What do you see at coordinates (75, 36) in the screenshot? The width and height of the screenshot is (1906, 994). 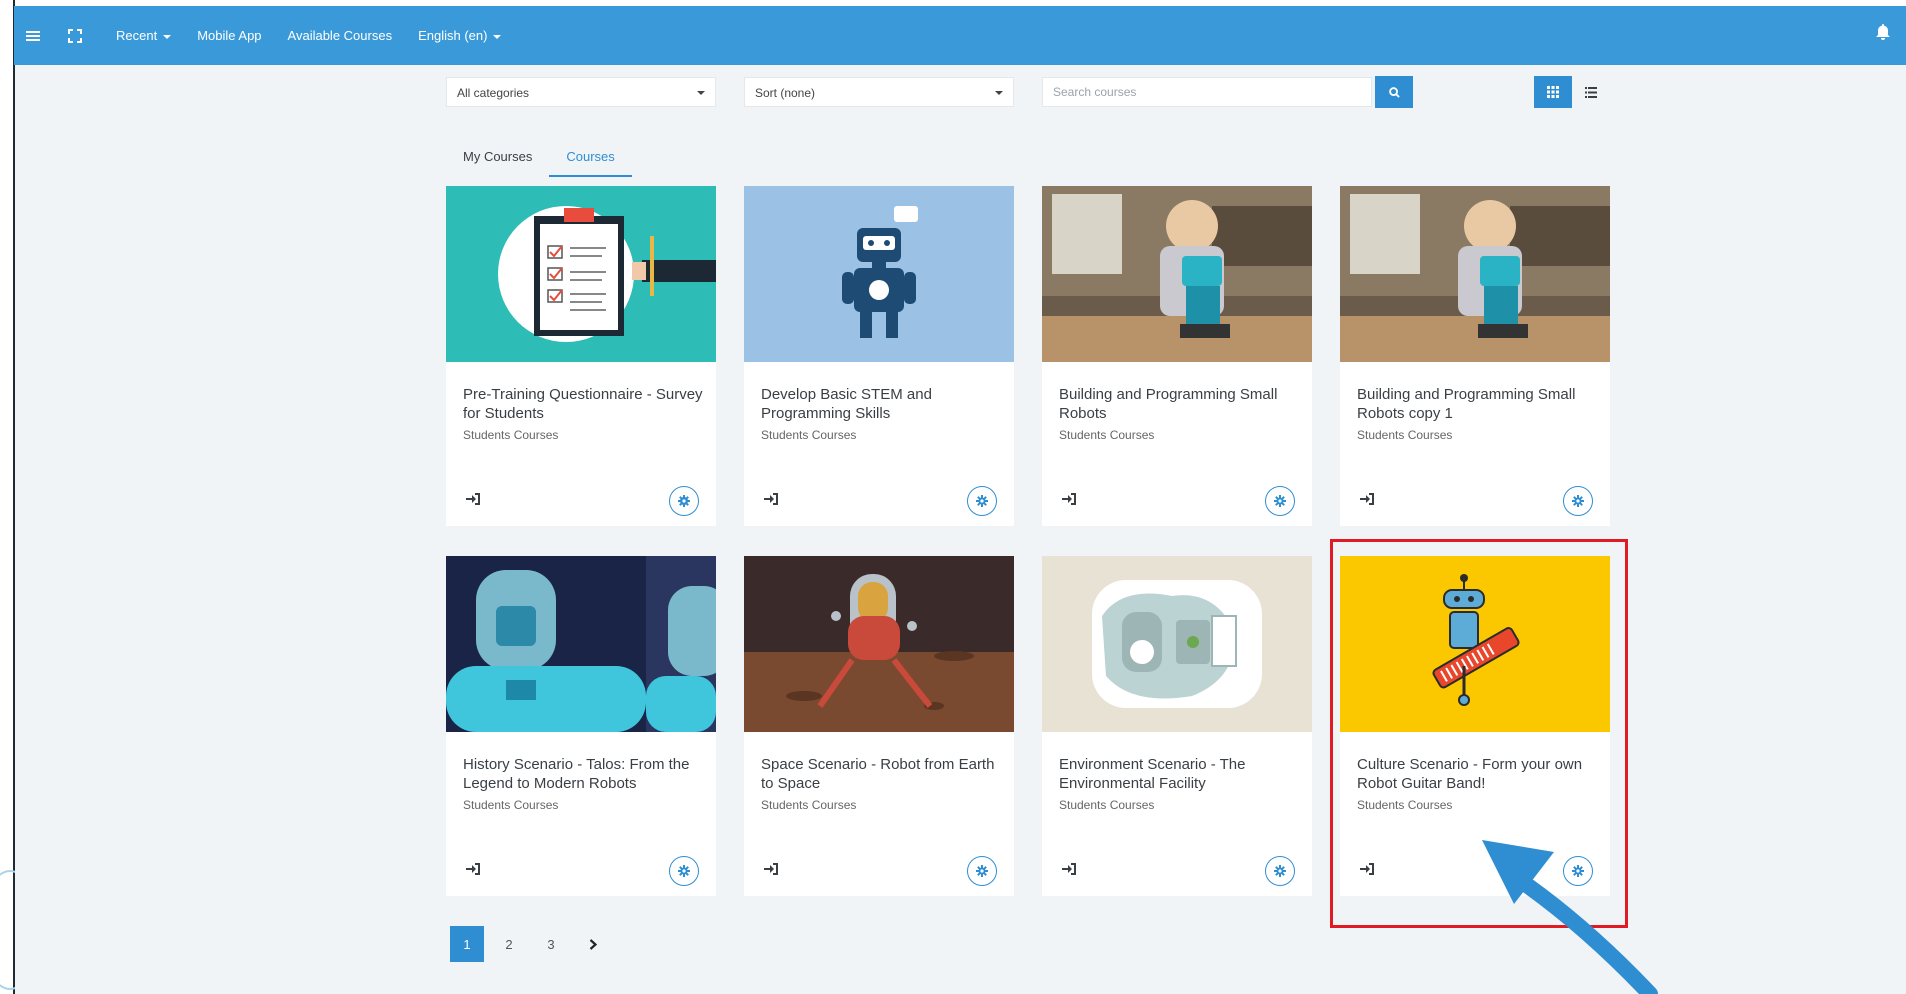 I see `fullscreen-icon` at bounding box center [75, 36].